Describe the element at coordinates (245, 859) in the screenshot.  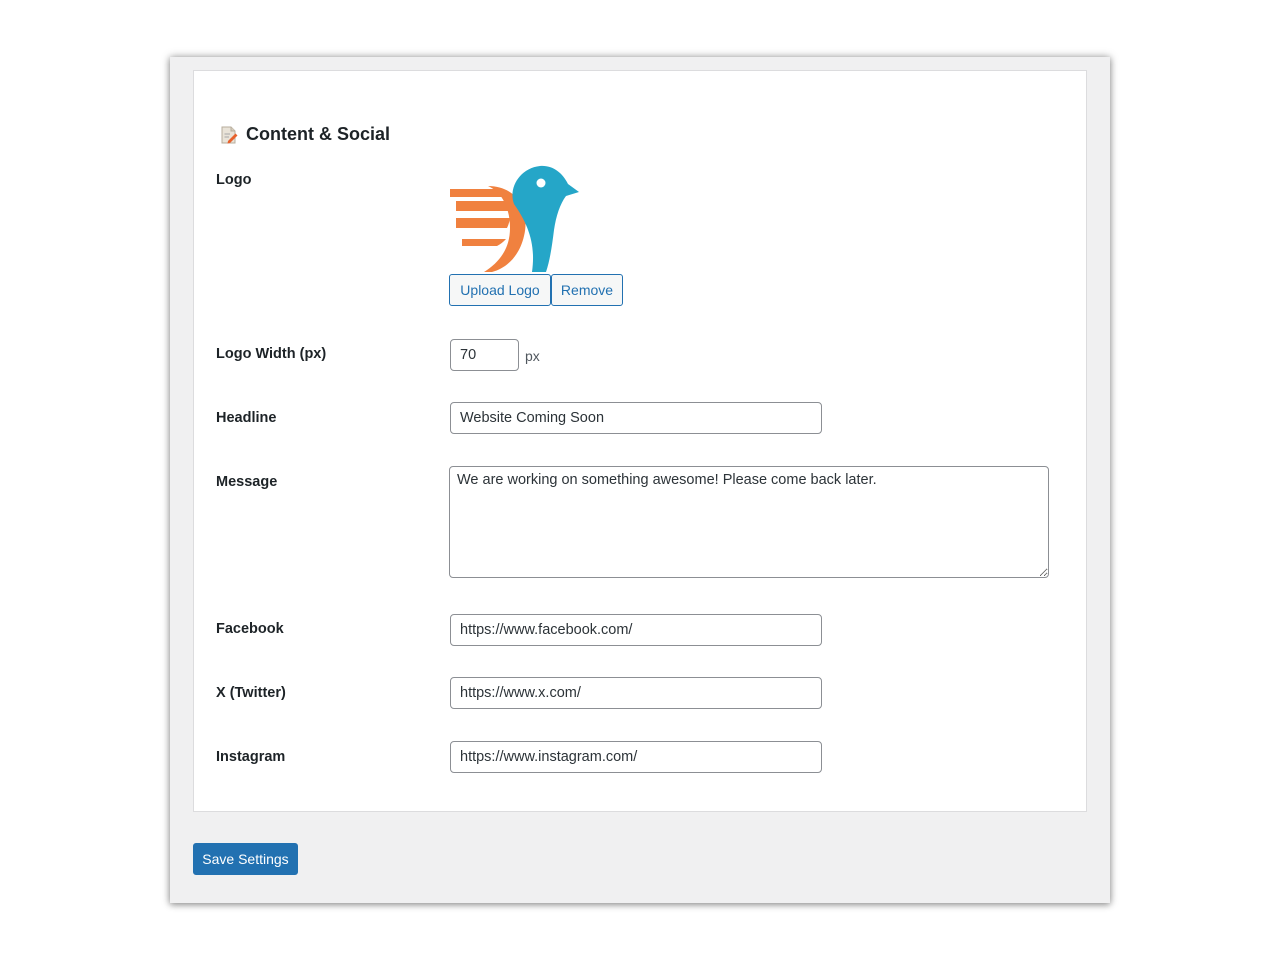
I see `save-settings-button: Save Settings` at that location.